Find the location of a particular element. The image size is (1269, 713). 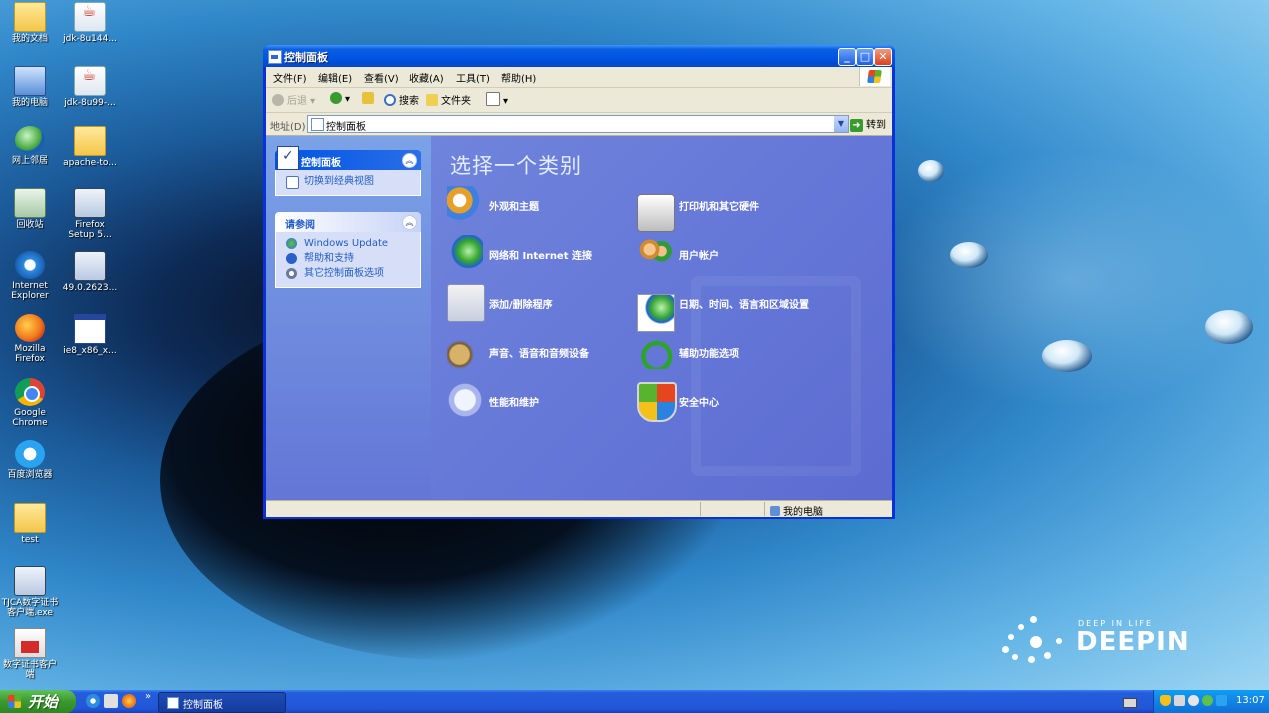

menu-tools: 工具(T) is located at coordinates (473, 77).